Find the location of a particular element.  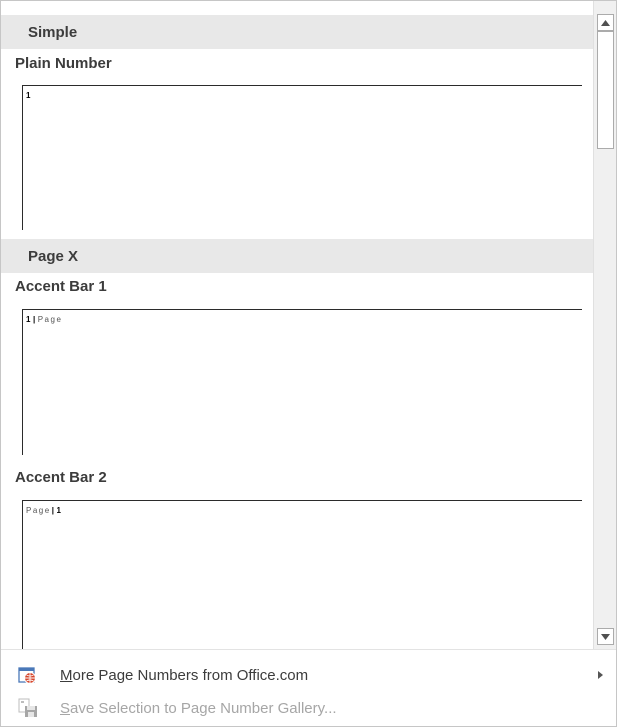

accelerator-key: M is located at coordinates (66, 675).